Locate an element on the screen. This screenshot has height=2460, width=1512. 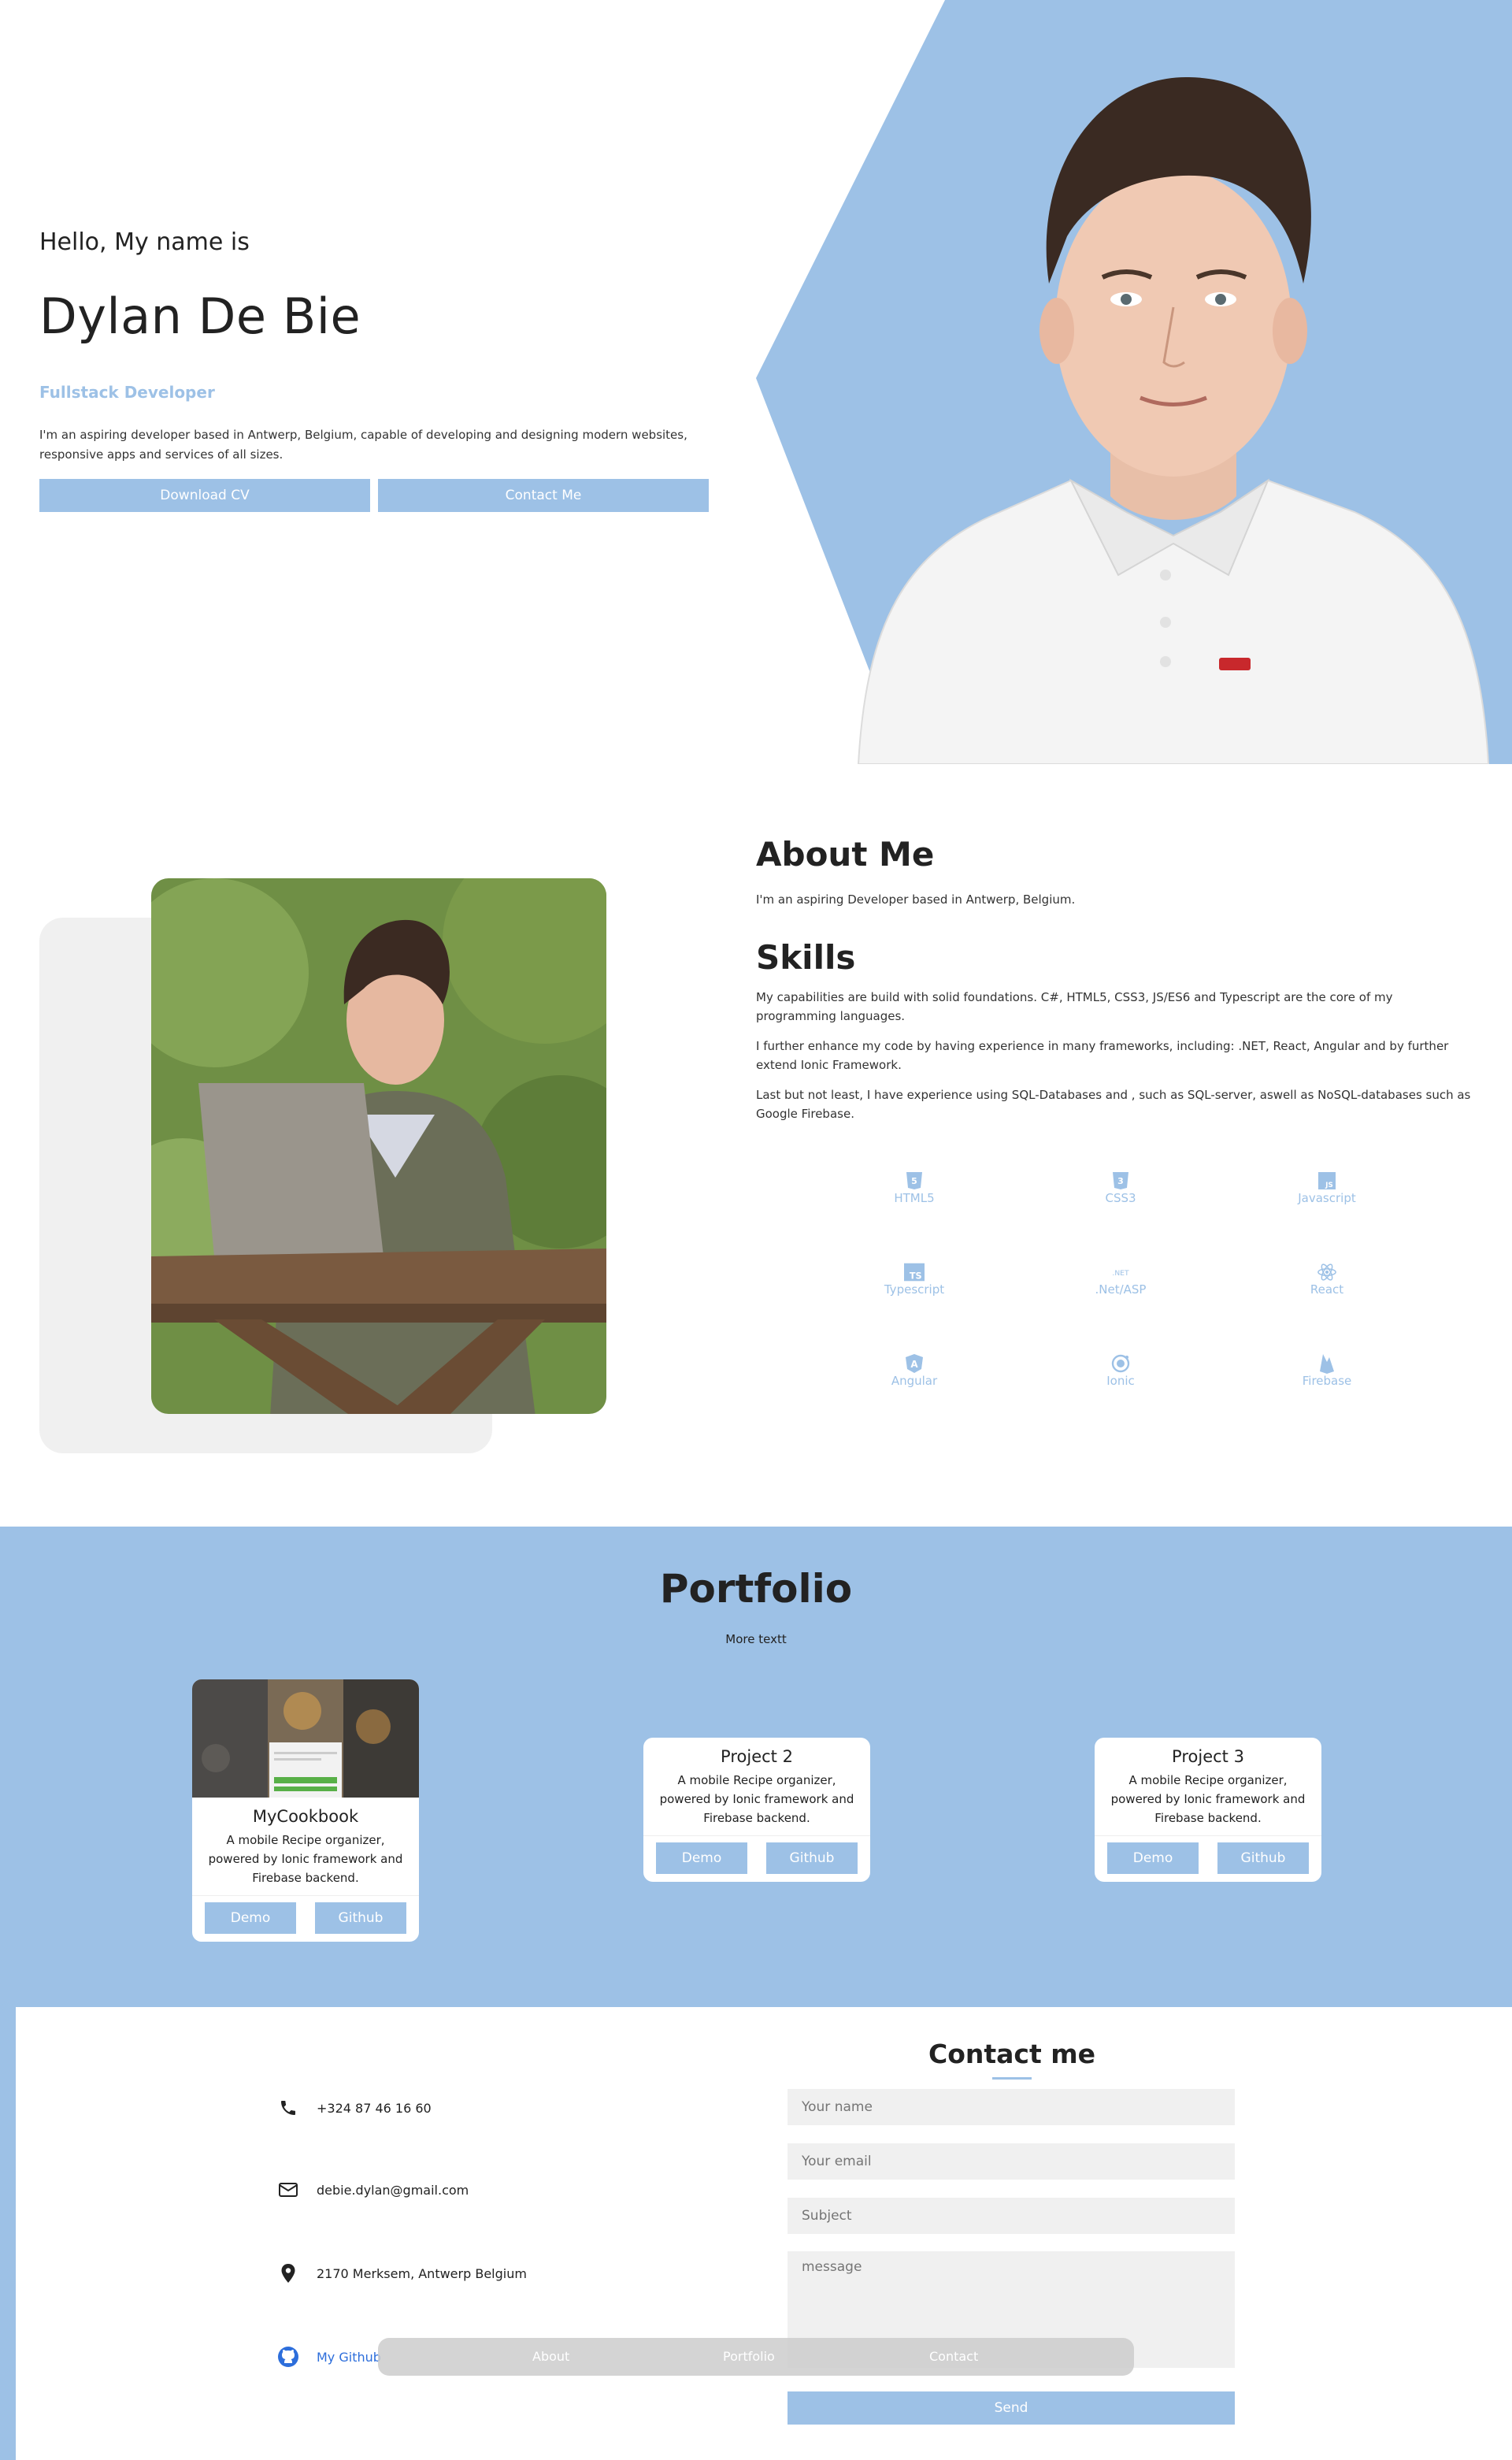
subject-input is located at coordinates (1011, 2216).